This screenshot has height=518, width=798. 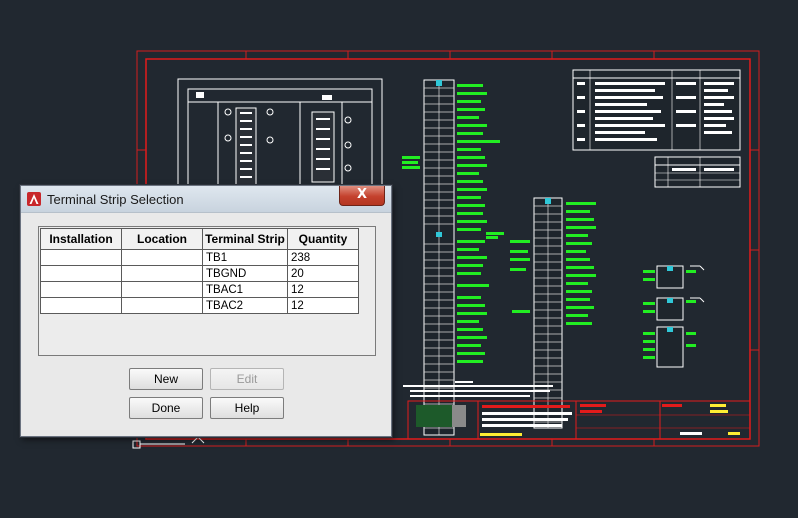 I want to click on table-row: TBAC1 12, so click(x=199, y=289).